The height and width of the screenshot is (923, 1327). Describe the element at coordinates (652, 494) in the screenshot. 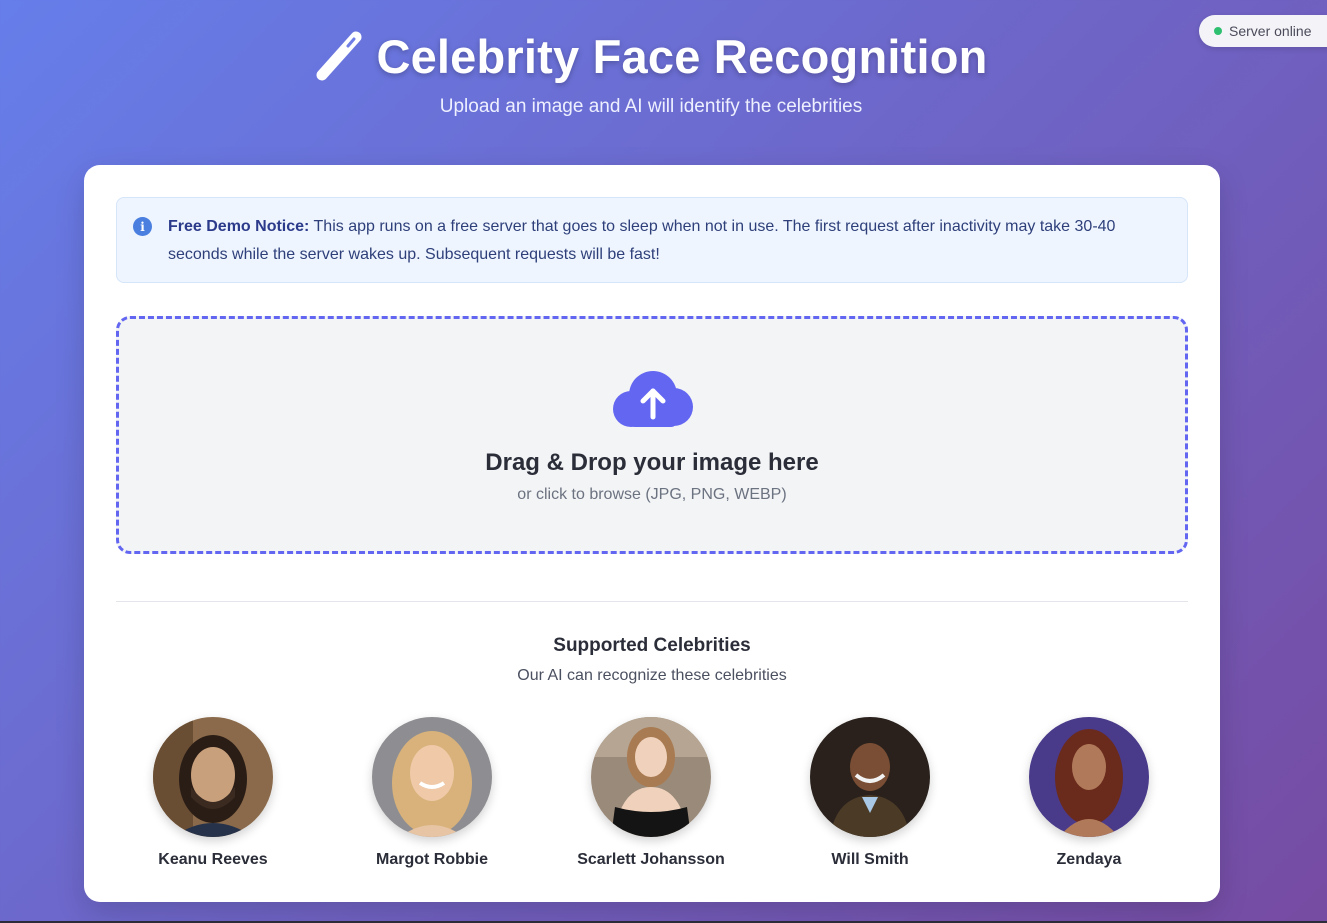

I see `dropzone-subtitle: or click to browse (JPG, PNG, WEBP)` at that location.